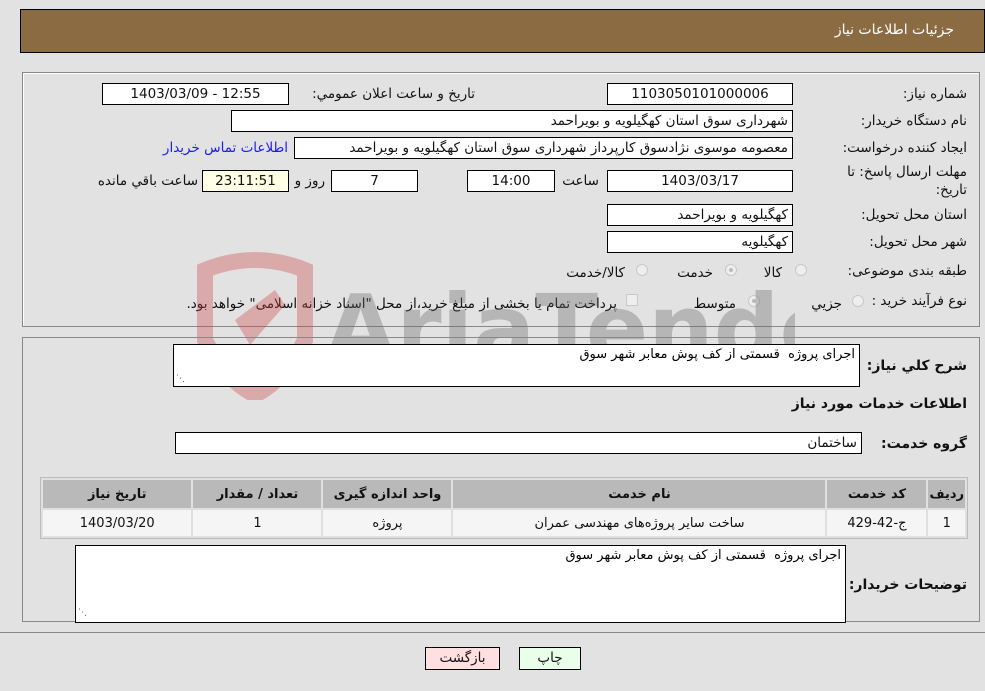 The height and width of the screenshot is (691, 985). What do you see at coordinates (934, 94) in the screenshot?
I see `need-number-label: شماره نیاز:` at bounding box center [934, 94].